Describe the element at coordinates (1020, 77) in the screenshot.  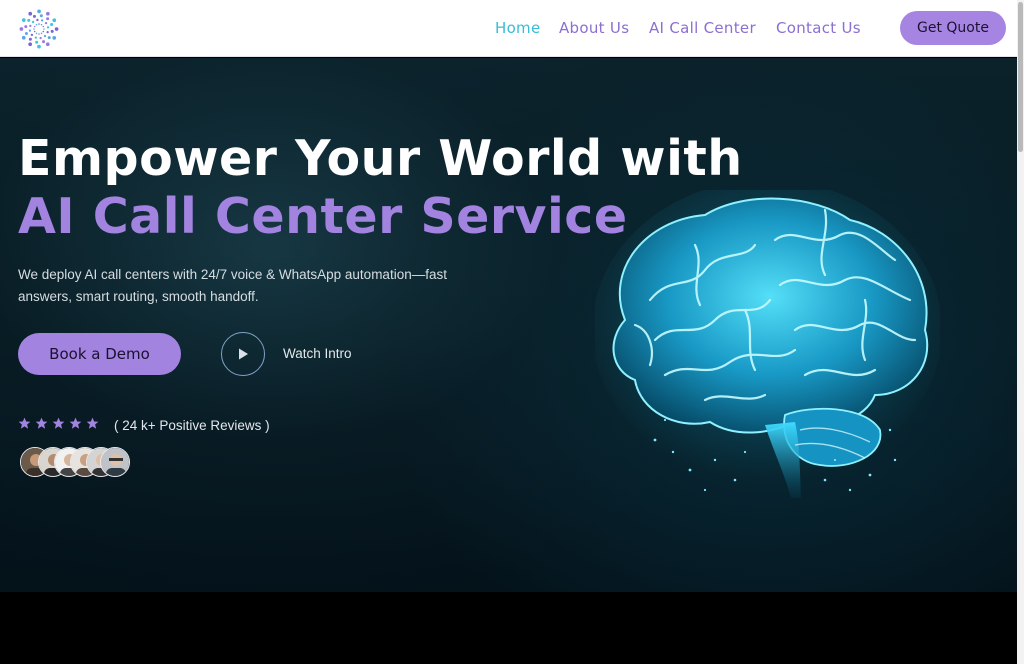
I see `scrollbar-thumb` at that location.